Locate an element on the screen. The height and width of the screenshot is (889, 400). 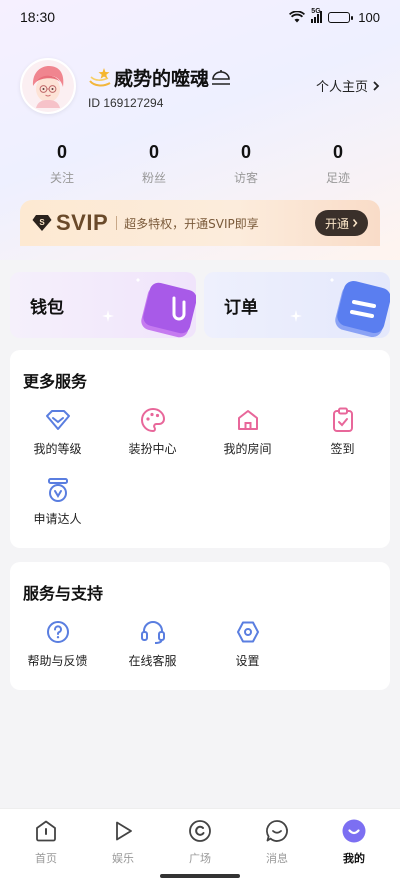
profile-icon is located at coordinates (354, 831).